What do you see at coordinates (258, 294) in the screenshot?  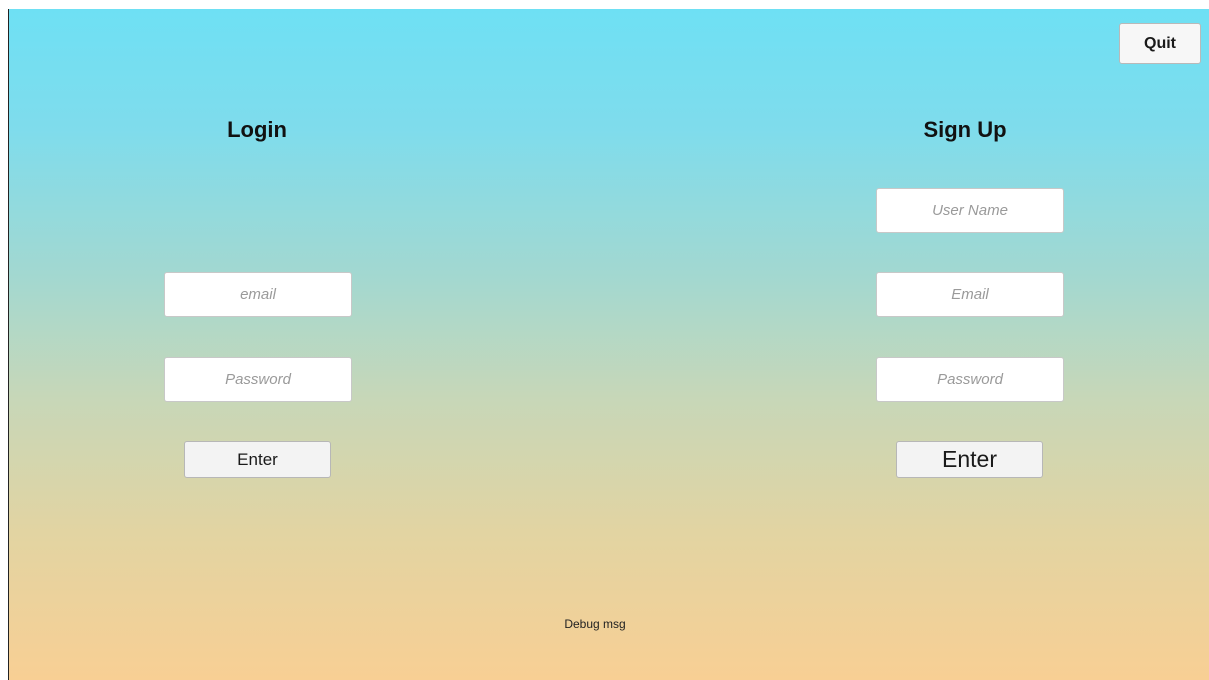 I see `login-email-input` at bounding box center [258, 294].